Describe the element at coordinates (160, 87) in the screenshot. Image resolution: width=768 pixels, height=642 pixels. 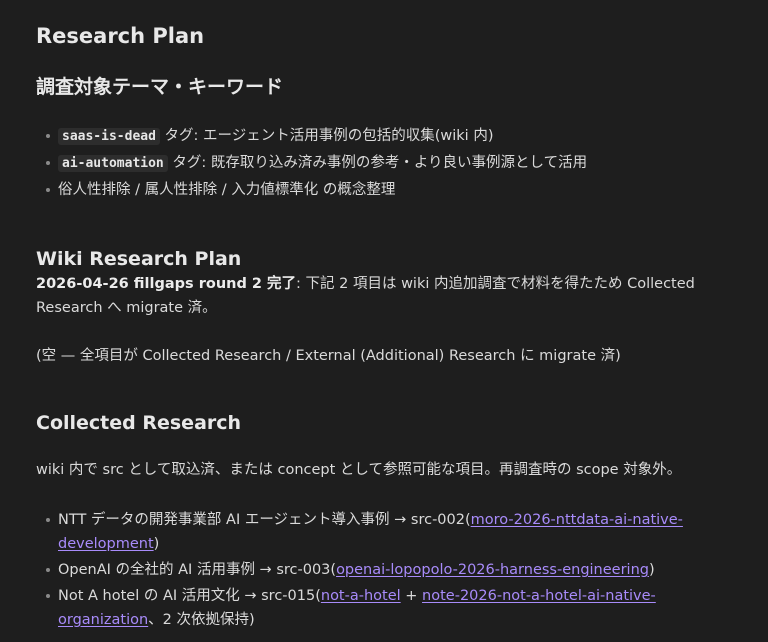
I see `keywords-heading: 調査対象テーマ・キーワード` at that location.